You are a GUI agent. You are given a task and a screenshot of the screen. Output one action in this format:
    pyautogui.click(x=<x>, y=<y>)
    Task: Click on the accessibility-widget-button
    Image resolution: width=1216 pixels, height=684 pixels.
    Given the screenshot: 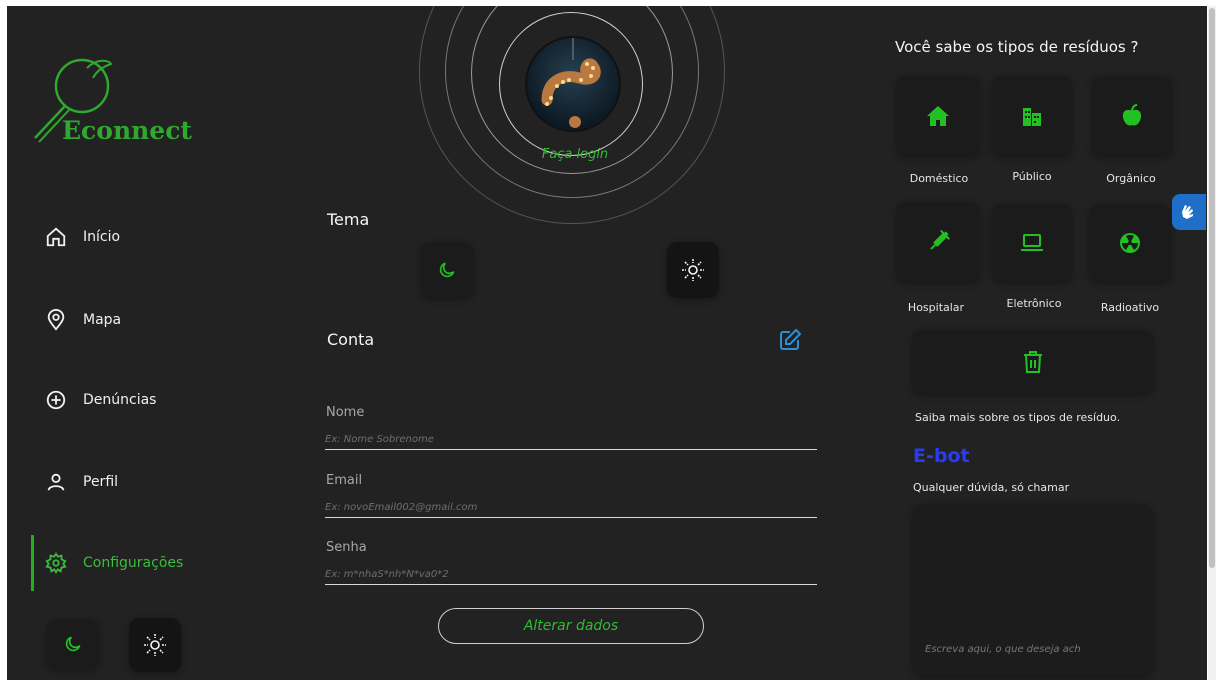 What is the action you would take?
    pyautogui.click(x=1189, y=212)
    